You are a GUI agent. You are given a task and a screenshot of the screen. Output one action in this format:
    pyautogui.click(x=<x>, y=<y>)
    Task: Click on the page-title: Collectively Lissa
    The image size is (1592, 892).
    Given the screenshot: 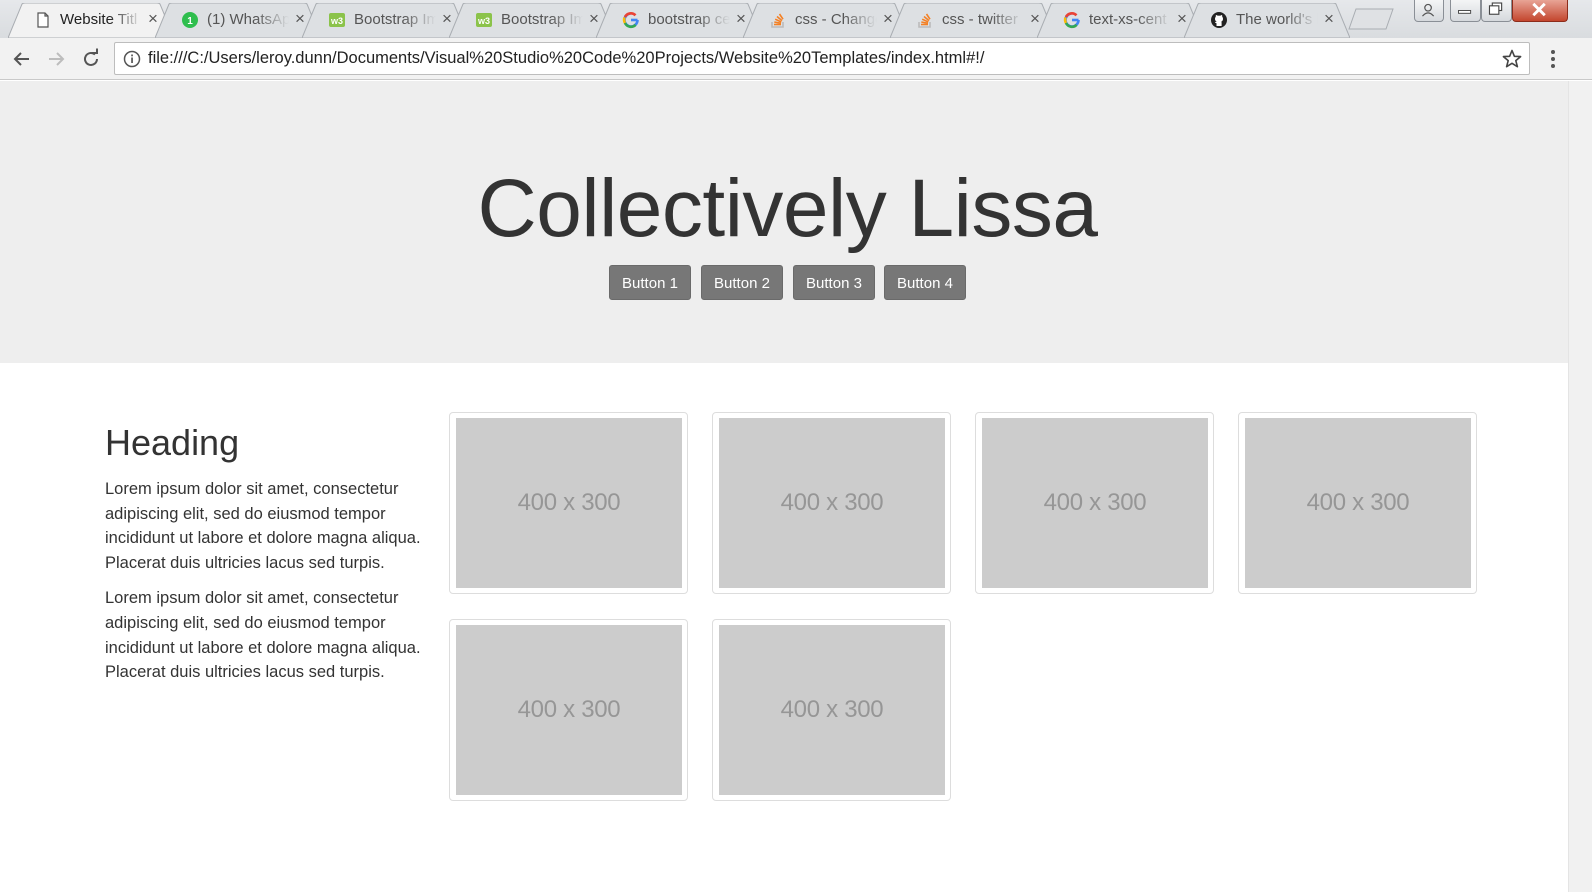 What is the action you would take?
    pyautogui.click(x=787, y=208)
    